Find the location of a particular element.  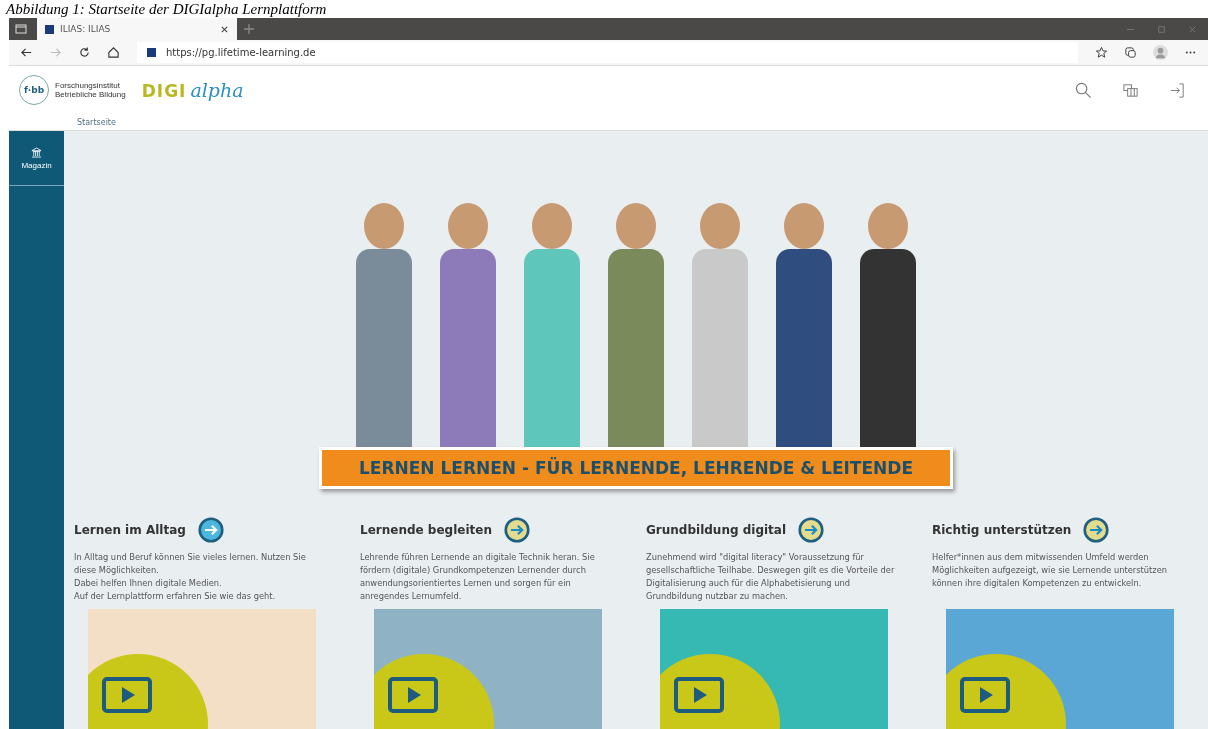

close-icon is located at coordinates (224, 29).